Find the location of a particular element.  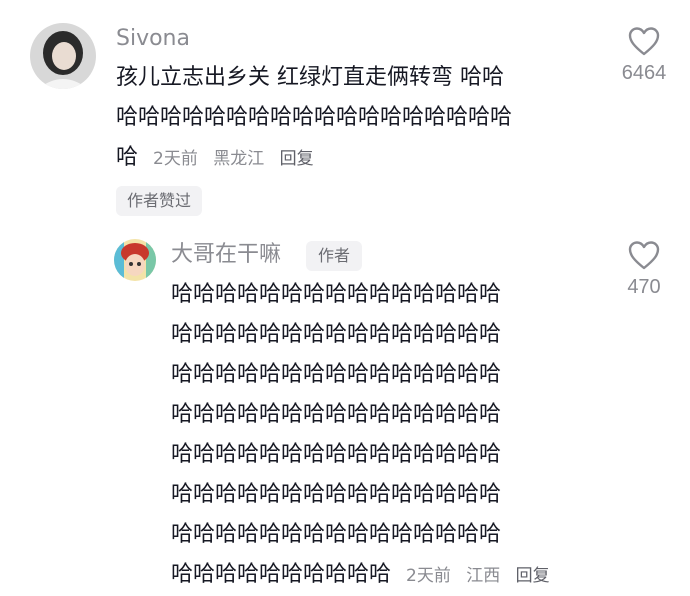

user-photo-avatar-icon is located at coordinates (63, 56).